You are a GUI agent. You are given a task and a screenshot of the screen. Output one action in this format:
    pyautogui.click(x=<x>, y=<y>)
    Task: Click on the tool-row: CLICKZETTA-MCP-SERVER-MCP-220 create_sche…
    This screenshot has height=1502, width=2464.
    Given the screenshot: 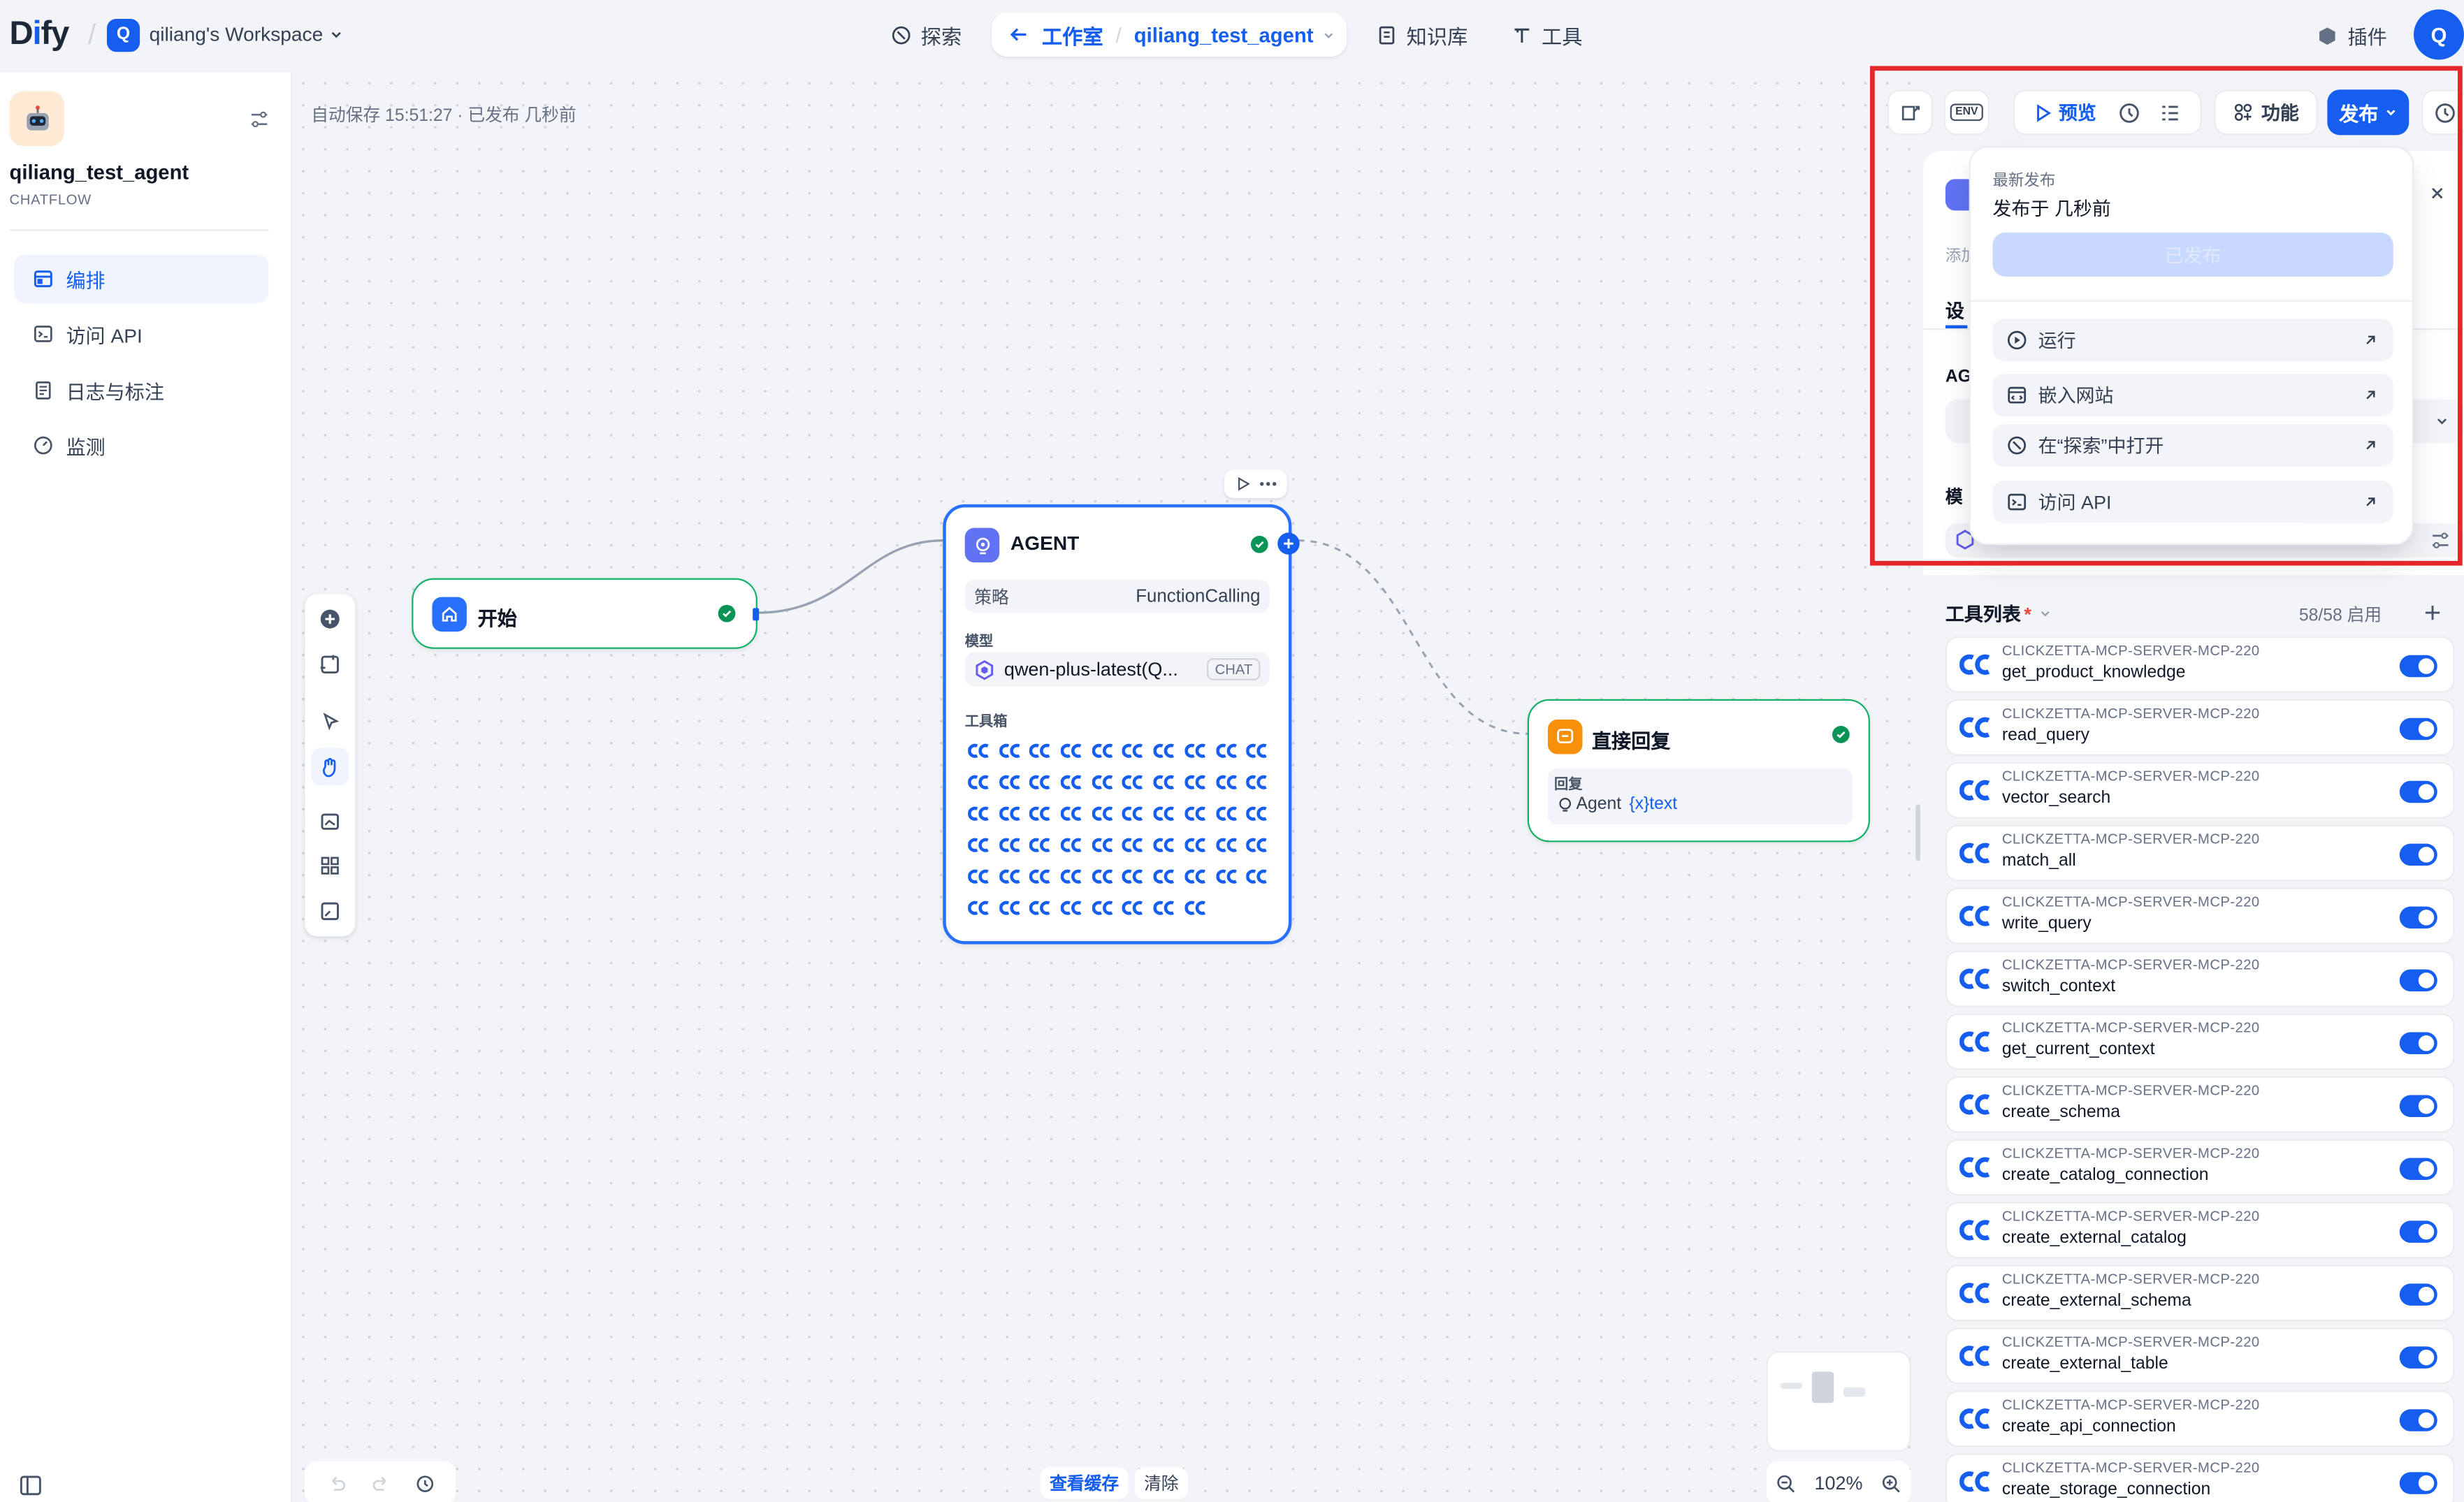 What is the action you would take?
    pyautogui.click(x=2200, y=1104)
    